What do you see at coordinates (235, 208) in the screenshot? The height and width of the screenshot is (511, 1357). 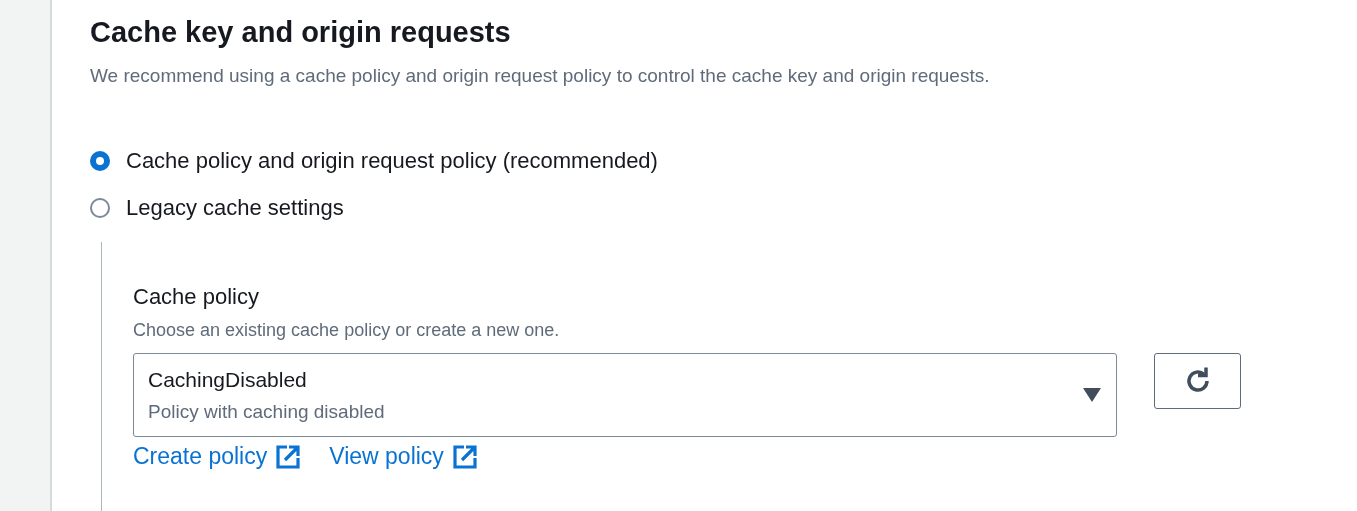 I see `radio-label: Legacy cache settings` at bounding box center [235, 208].